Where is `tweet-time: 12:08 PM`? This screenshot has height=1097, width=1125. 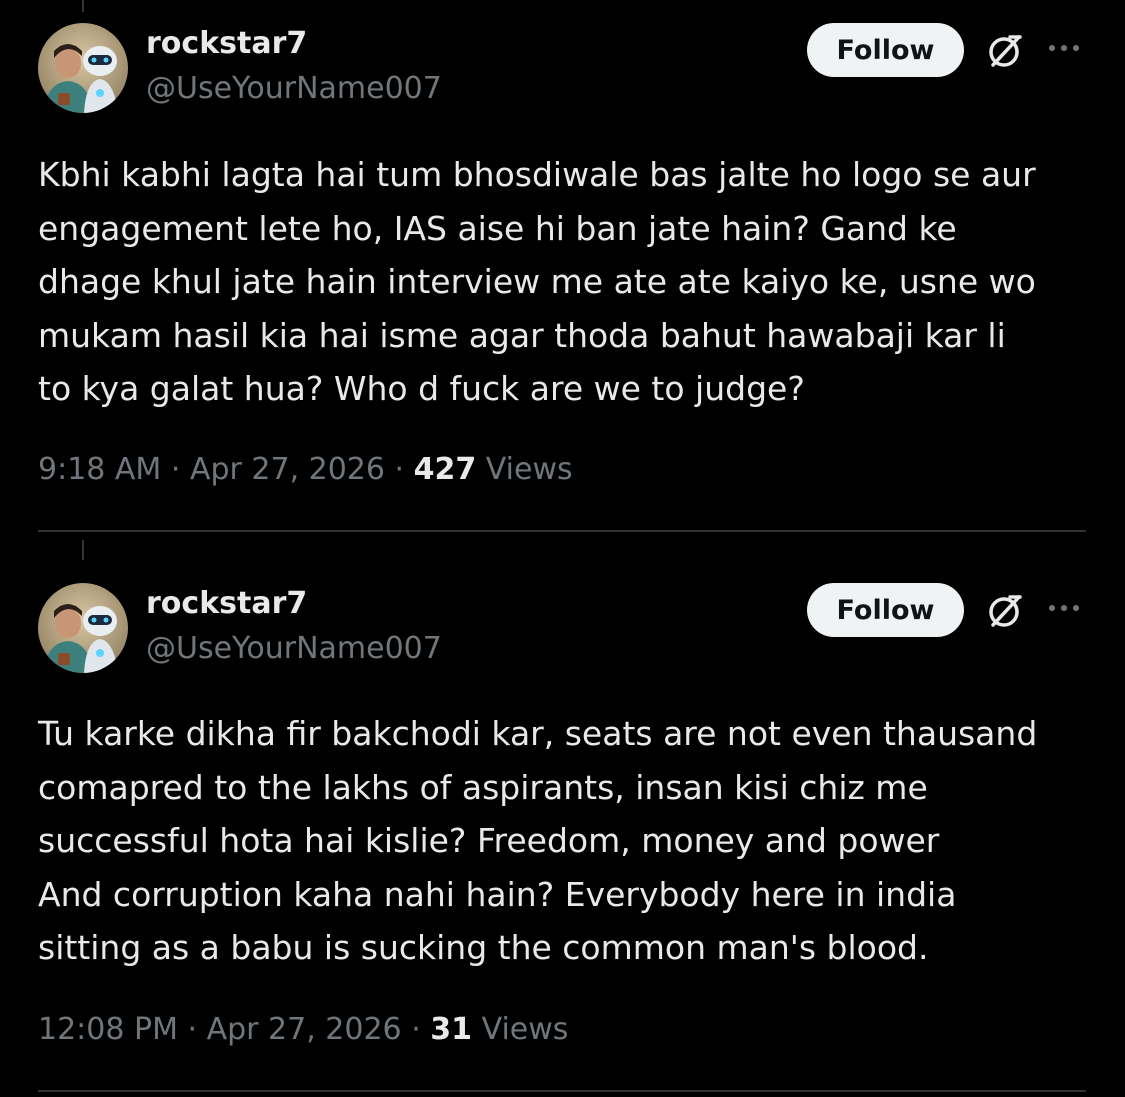
tweet-time: 12:08 PM is located at coordinates (108, 1029).